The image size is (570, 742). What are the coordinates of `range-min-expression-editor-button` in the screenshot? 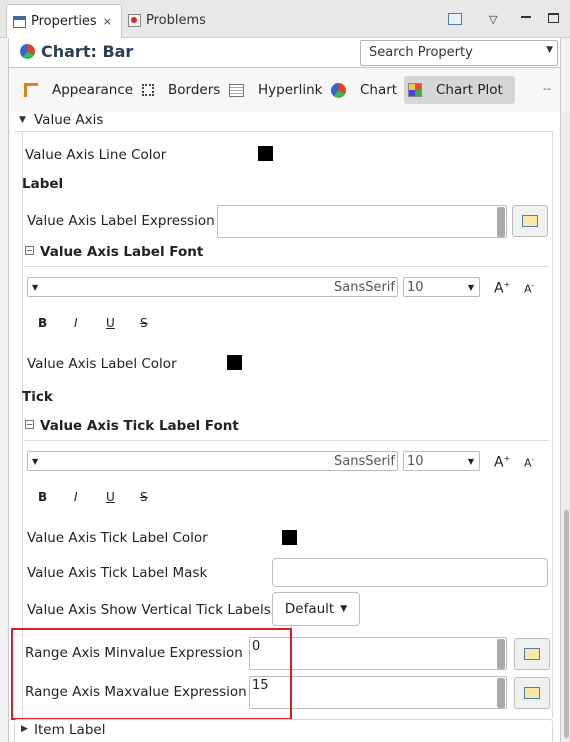 It's located at (532, 654).